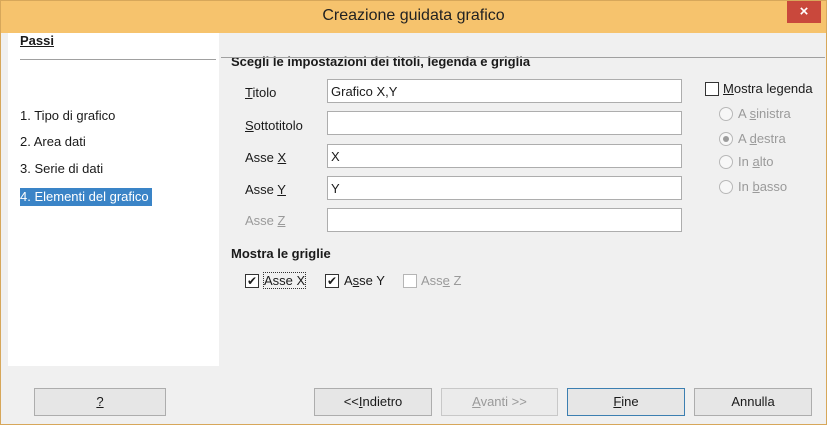 The height and width of the screenshot is (425, 827). Describe the element at coordinates (753, 402) in the screenshot. I see `cancel-button: Annulla` at that location.